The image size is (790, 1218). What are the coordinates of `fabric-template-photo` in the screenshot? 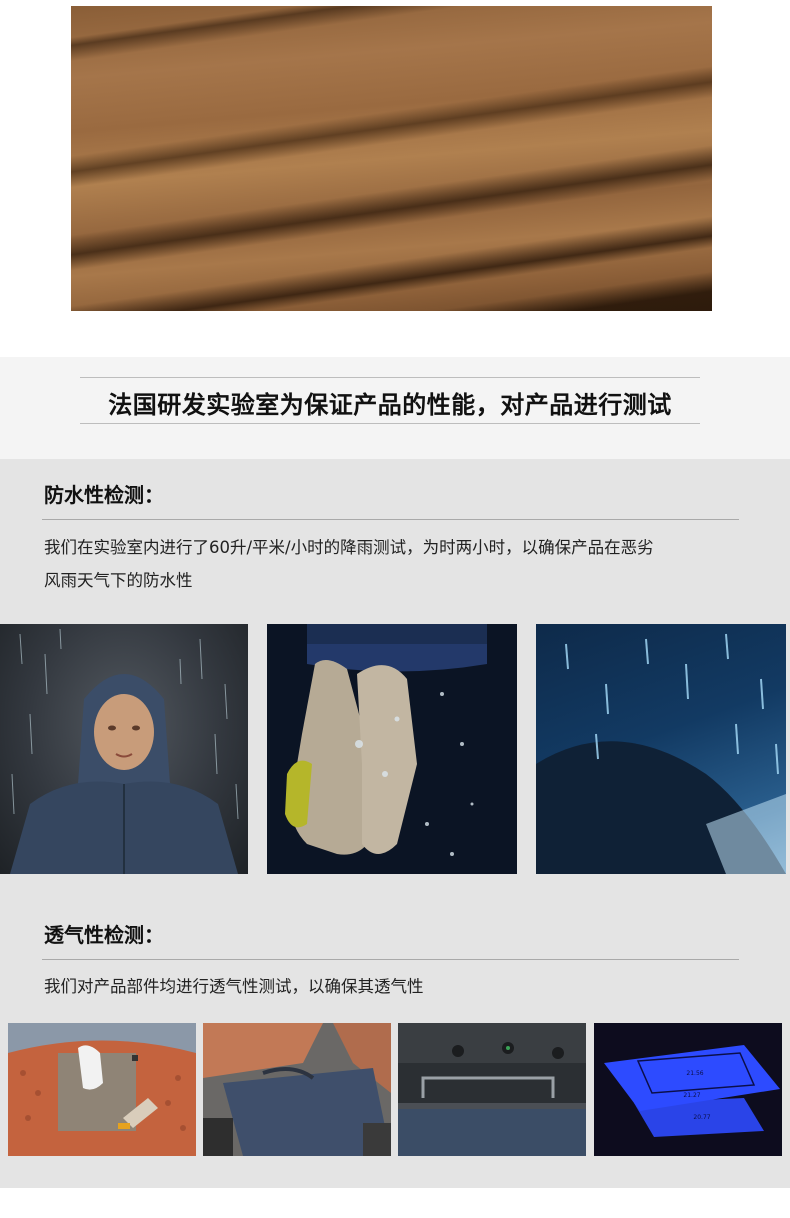 It's located at (102, 1089).